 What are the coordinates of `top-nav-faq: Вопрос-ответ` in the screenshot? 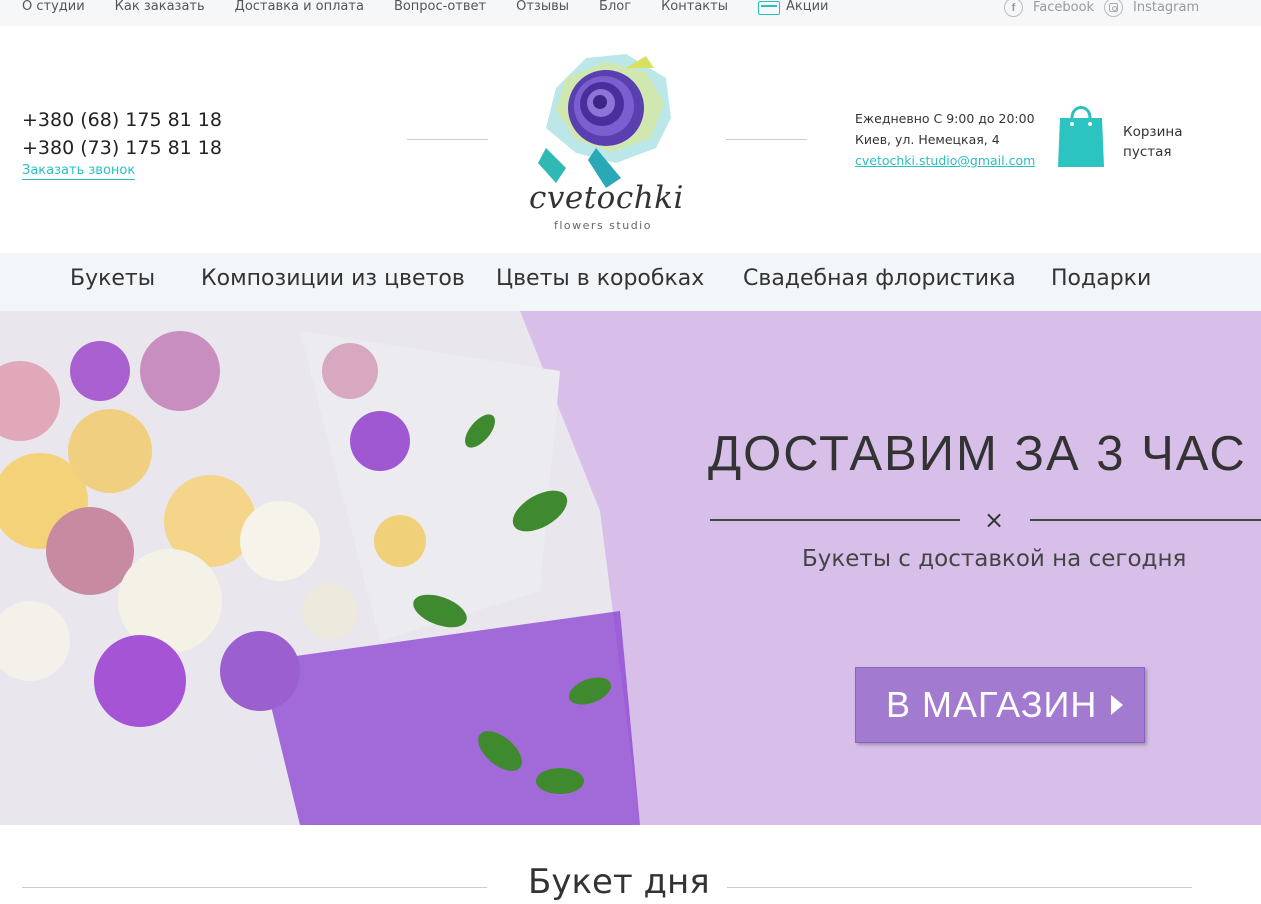 It's located at (440, 8).